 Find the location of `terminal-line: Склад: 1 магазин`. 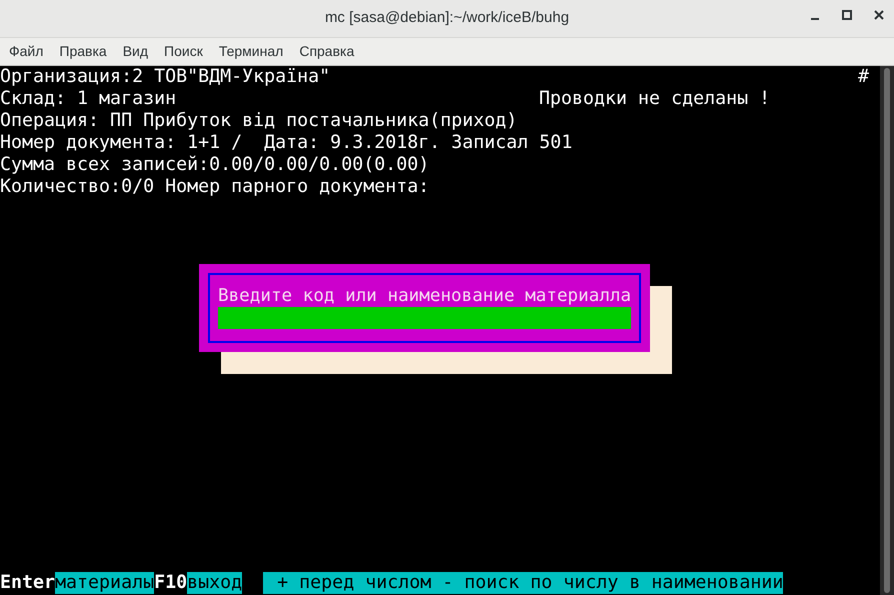

terminal-line: Склад: 1 магазин is located at coordinates (89, 99).